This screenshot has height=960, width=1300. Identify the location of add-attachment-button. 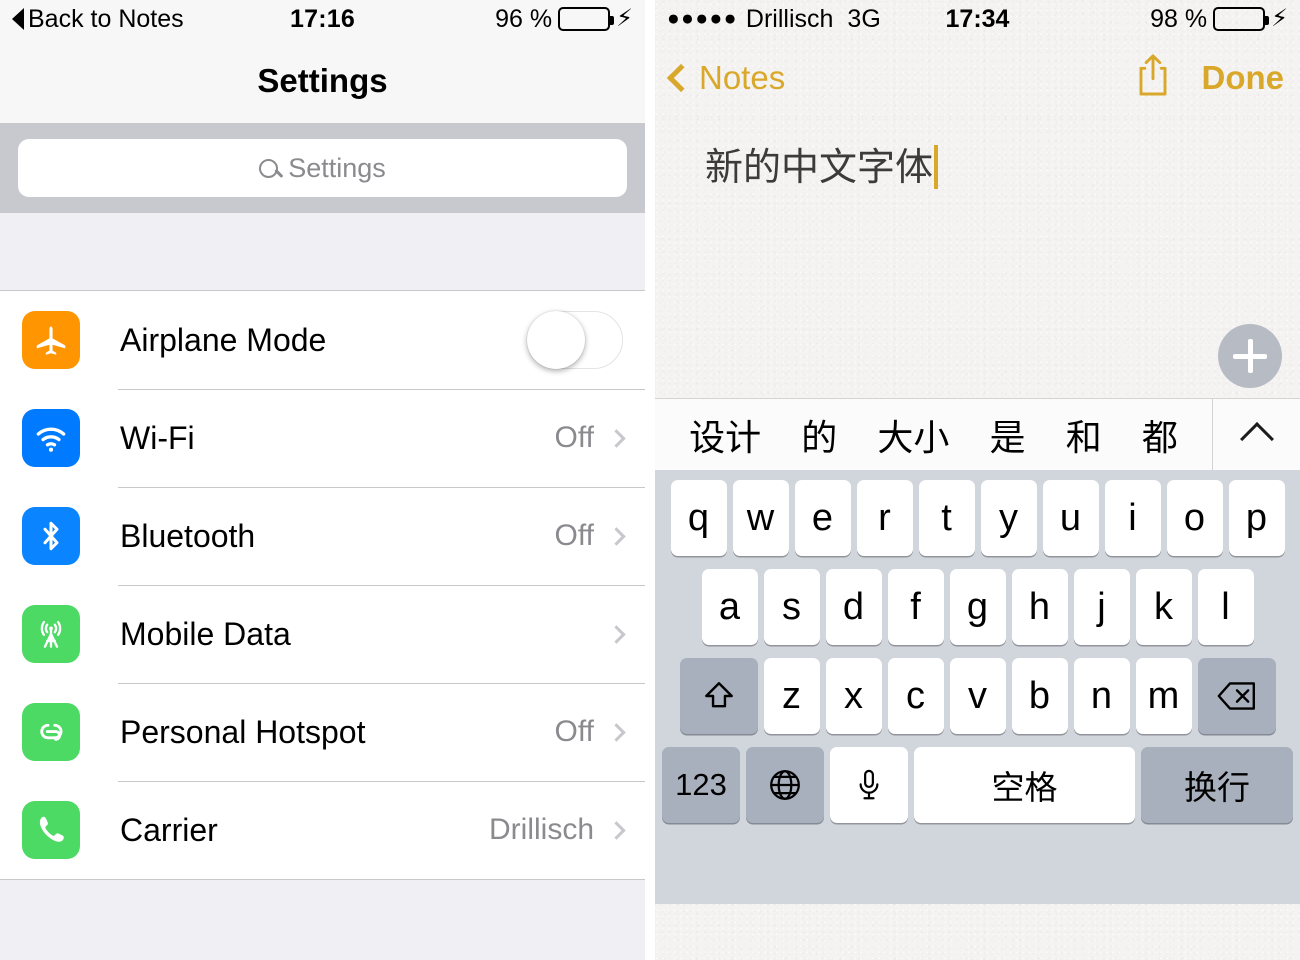
(1250, 356).